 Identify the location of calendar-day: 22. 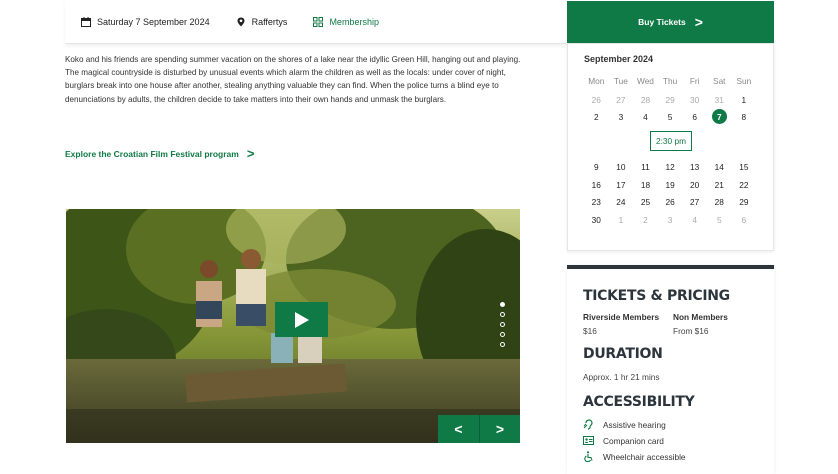
(744, 185).